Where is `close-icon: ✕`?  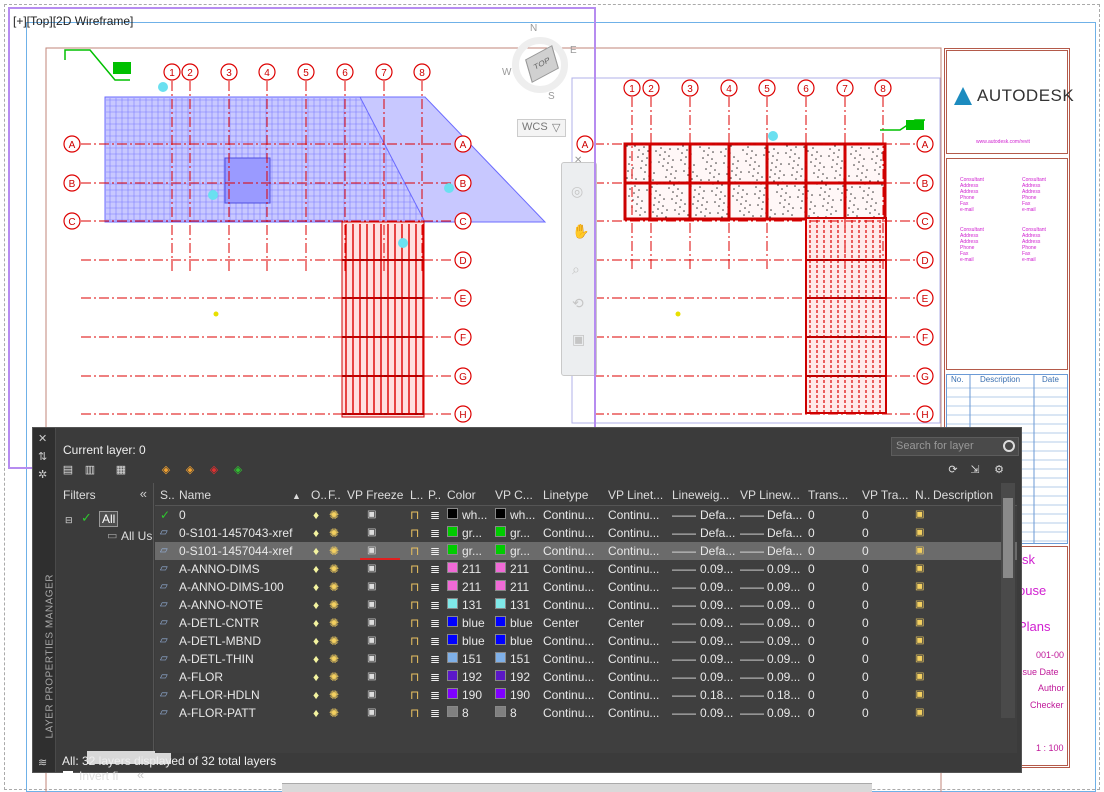
close-icon: ✕ is located at coordinates (42, 438).